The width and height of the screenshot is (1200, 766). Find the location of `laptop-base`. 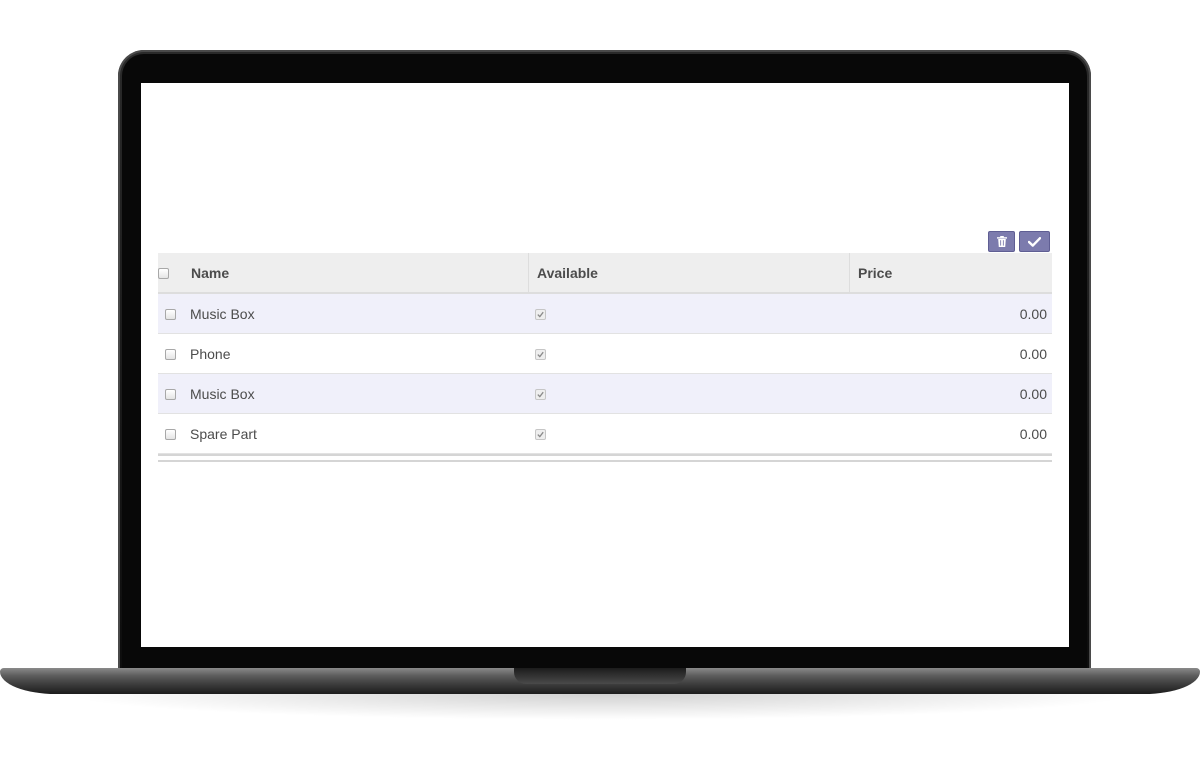

laptop-base is located at coordinates (600, 681).